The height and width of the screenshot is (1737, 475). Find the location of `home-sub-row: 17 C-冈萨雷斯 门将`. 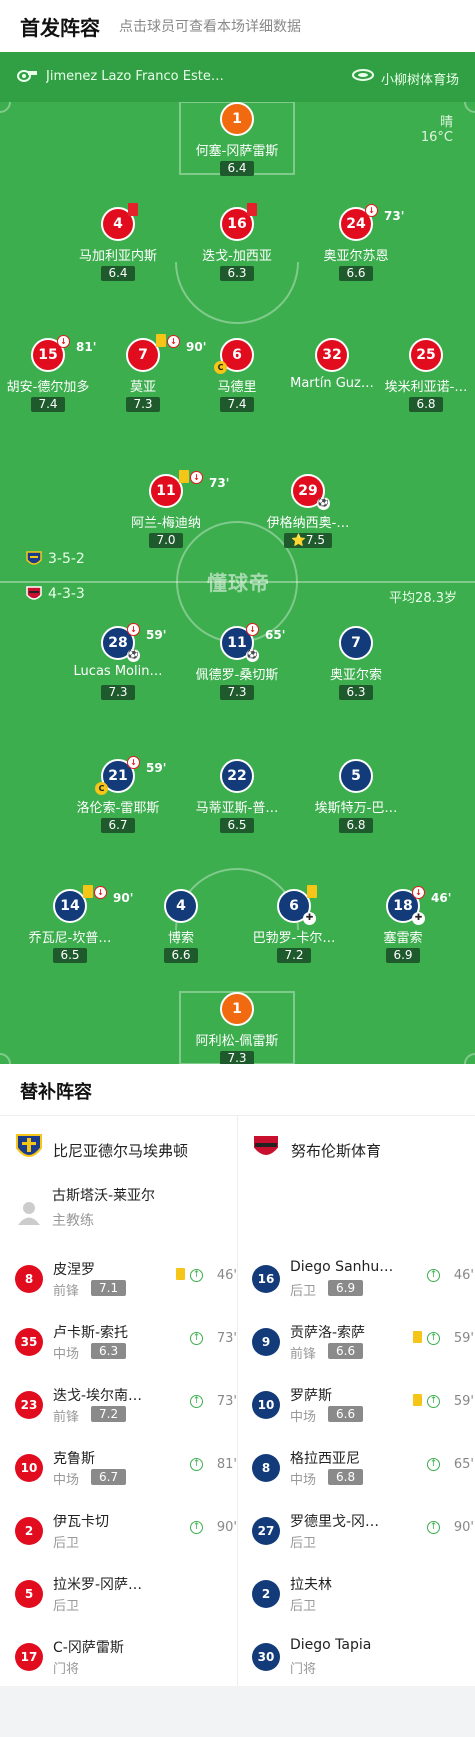

home-sub-row: 17 C-冈萨雷斯 门将 is located at coordinates (130, 1660).